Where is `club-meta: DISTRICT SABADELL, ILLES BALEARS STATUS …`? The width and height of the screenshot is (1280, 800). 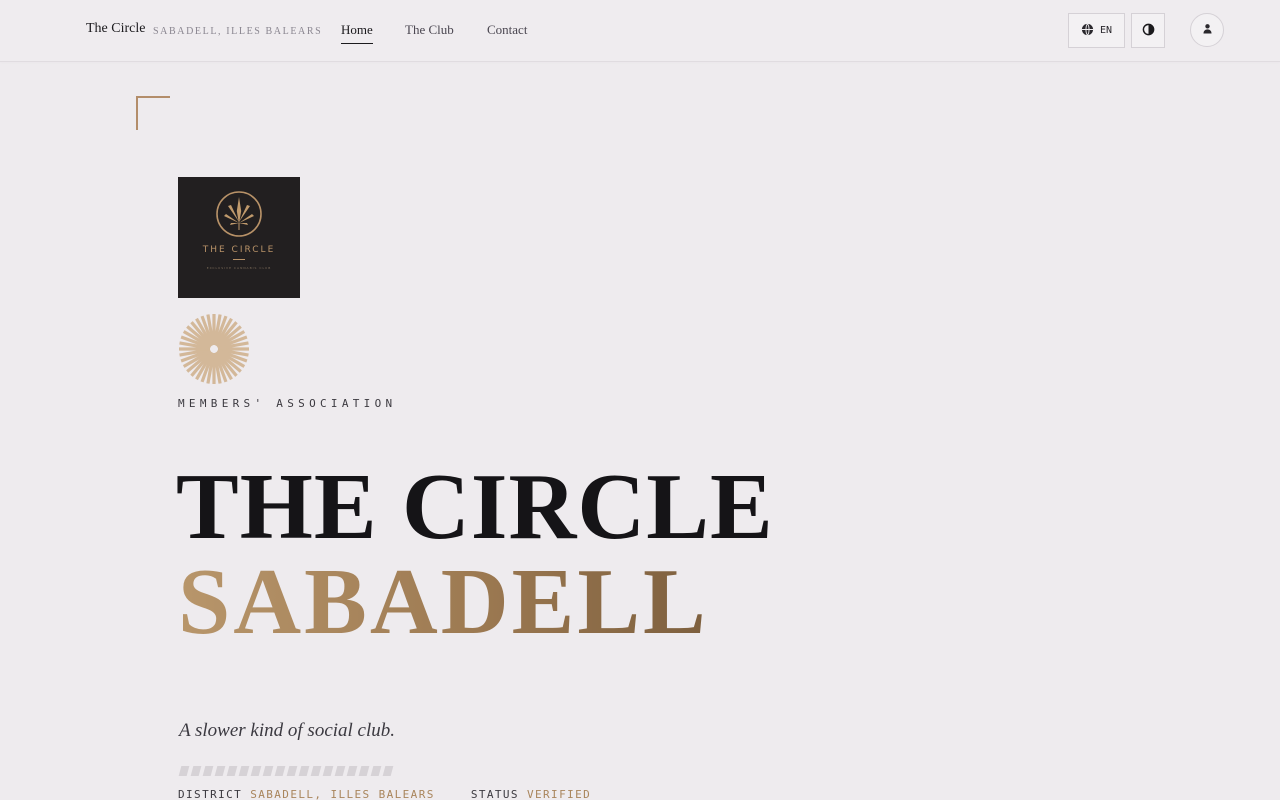
club-meta: DISTRICT SABADELL, ILLES BALEARS STATUS … is located at coordinates (384, 794).